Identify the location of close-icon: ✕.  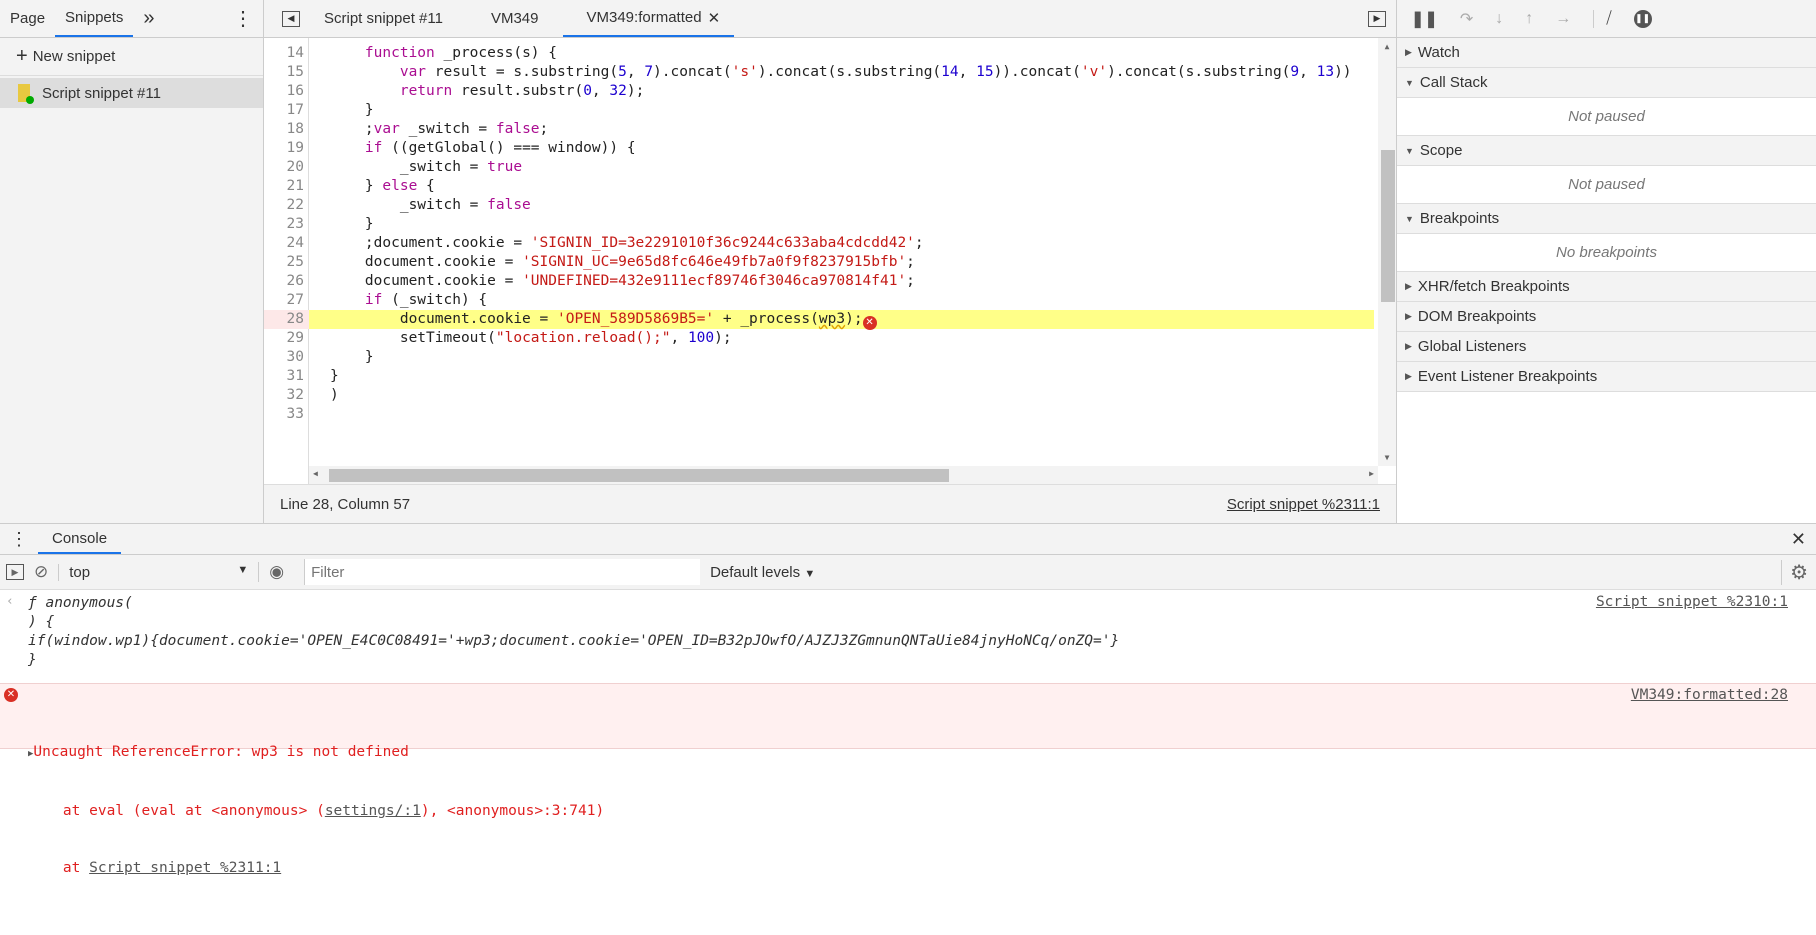
(714, 18).